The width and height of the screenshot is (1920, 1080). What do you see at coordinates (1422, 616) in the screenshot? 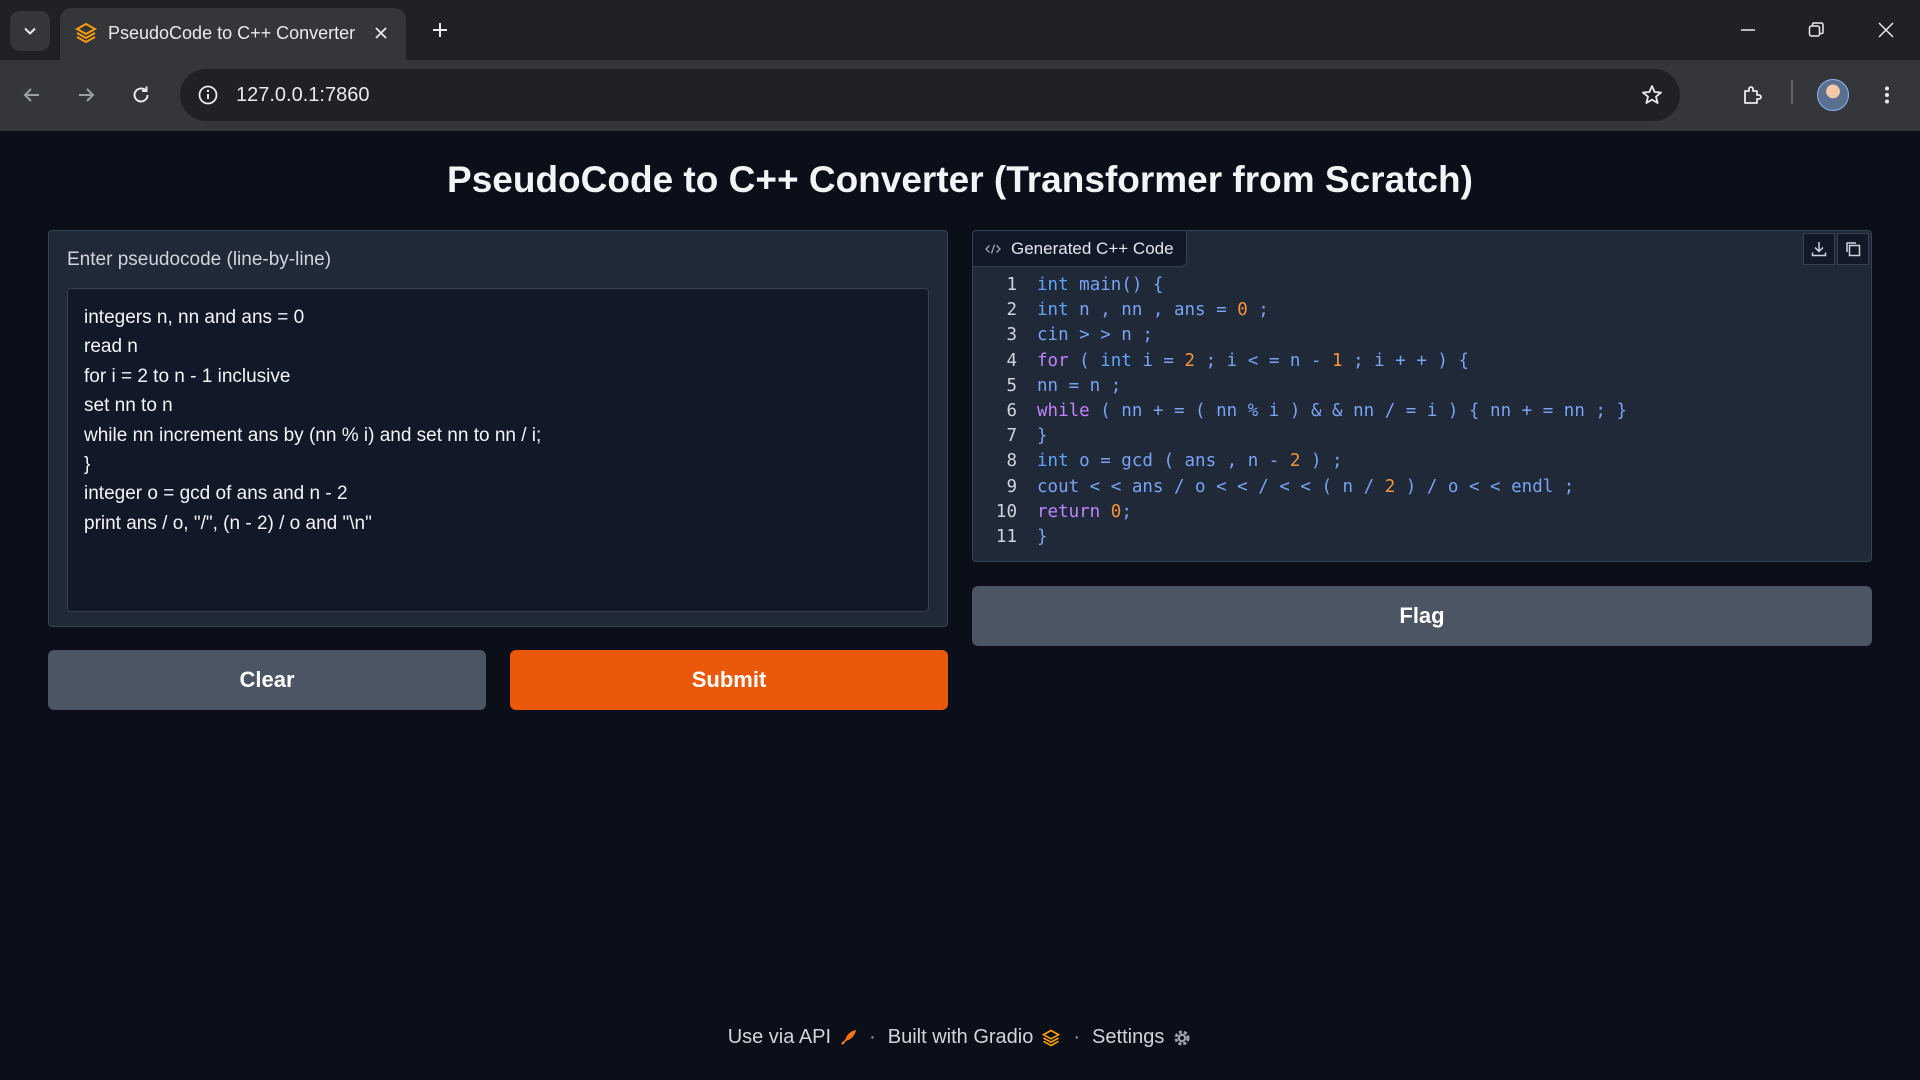
I see `flag-button: Flag` at bounding box center [1422, 616].